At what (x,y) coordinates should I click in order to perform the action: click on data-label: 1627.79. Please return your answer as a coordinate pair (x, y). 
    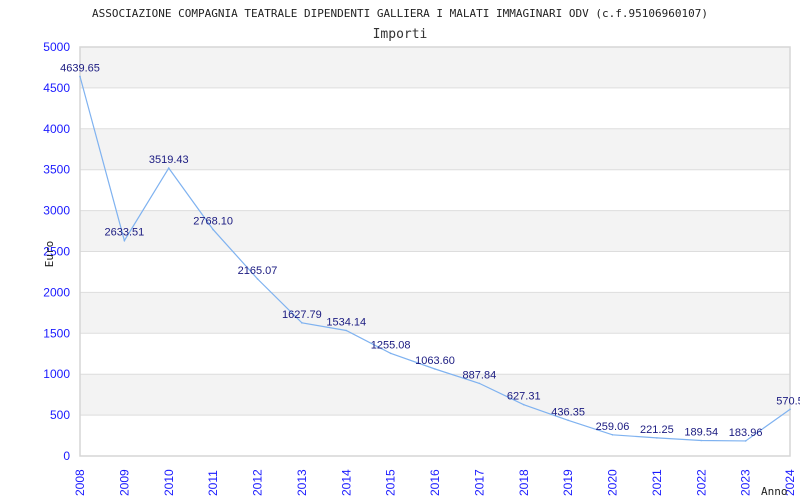
    Looking at the image, I should click on (302, 315).